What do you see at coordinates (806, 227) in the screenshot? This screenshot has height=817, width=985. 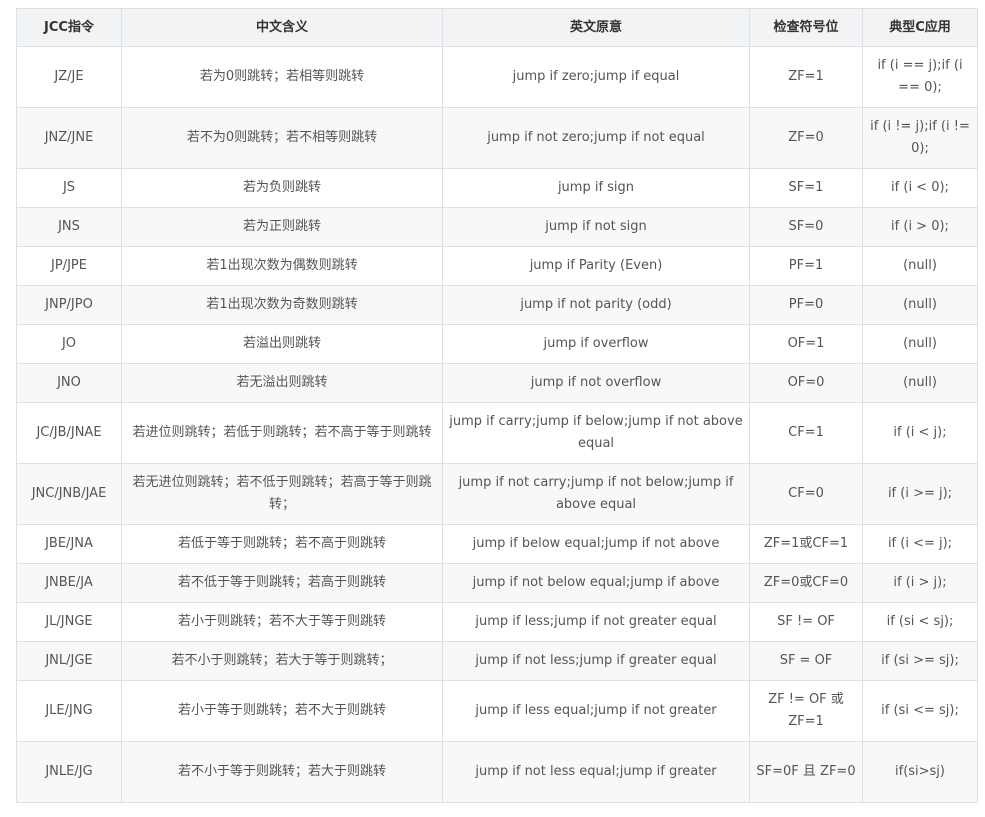 I see `cell-flags: SF=0` at bounding box center [806, 227].